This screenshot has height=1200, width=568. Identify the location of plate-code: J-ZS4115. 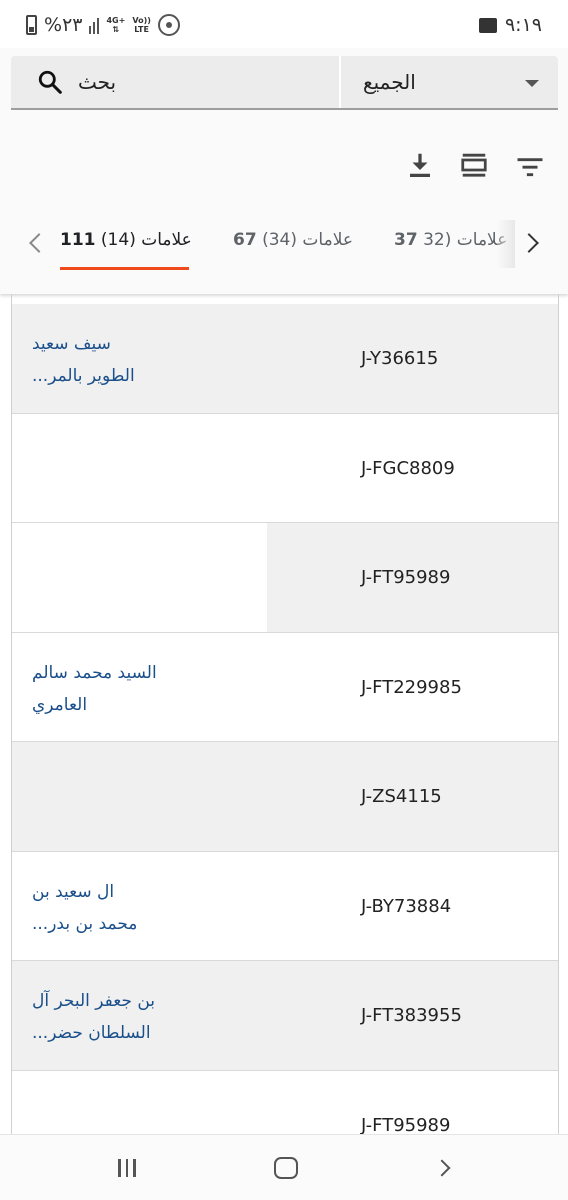
(401, 796).